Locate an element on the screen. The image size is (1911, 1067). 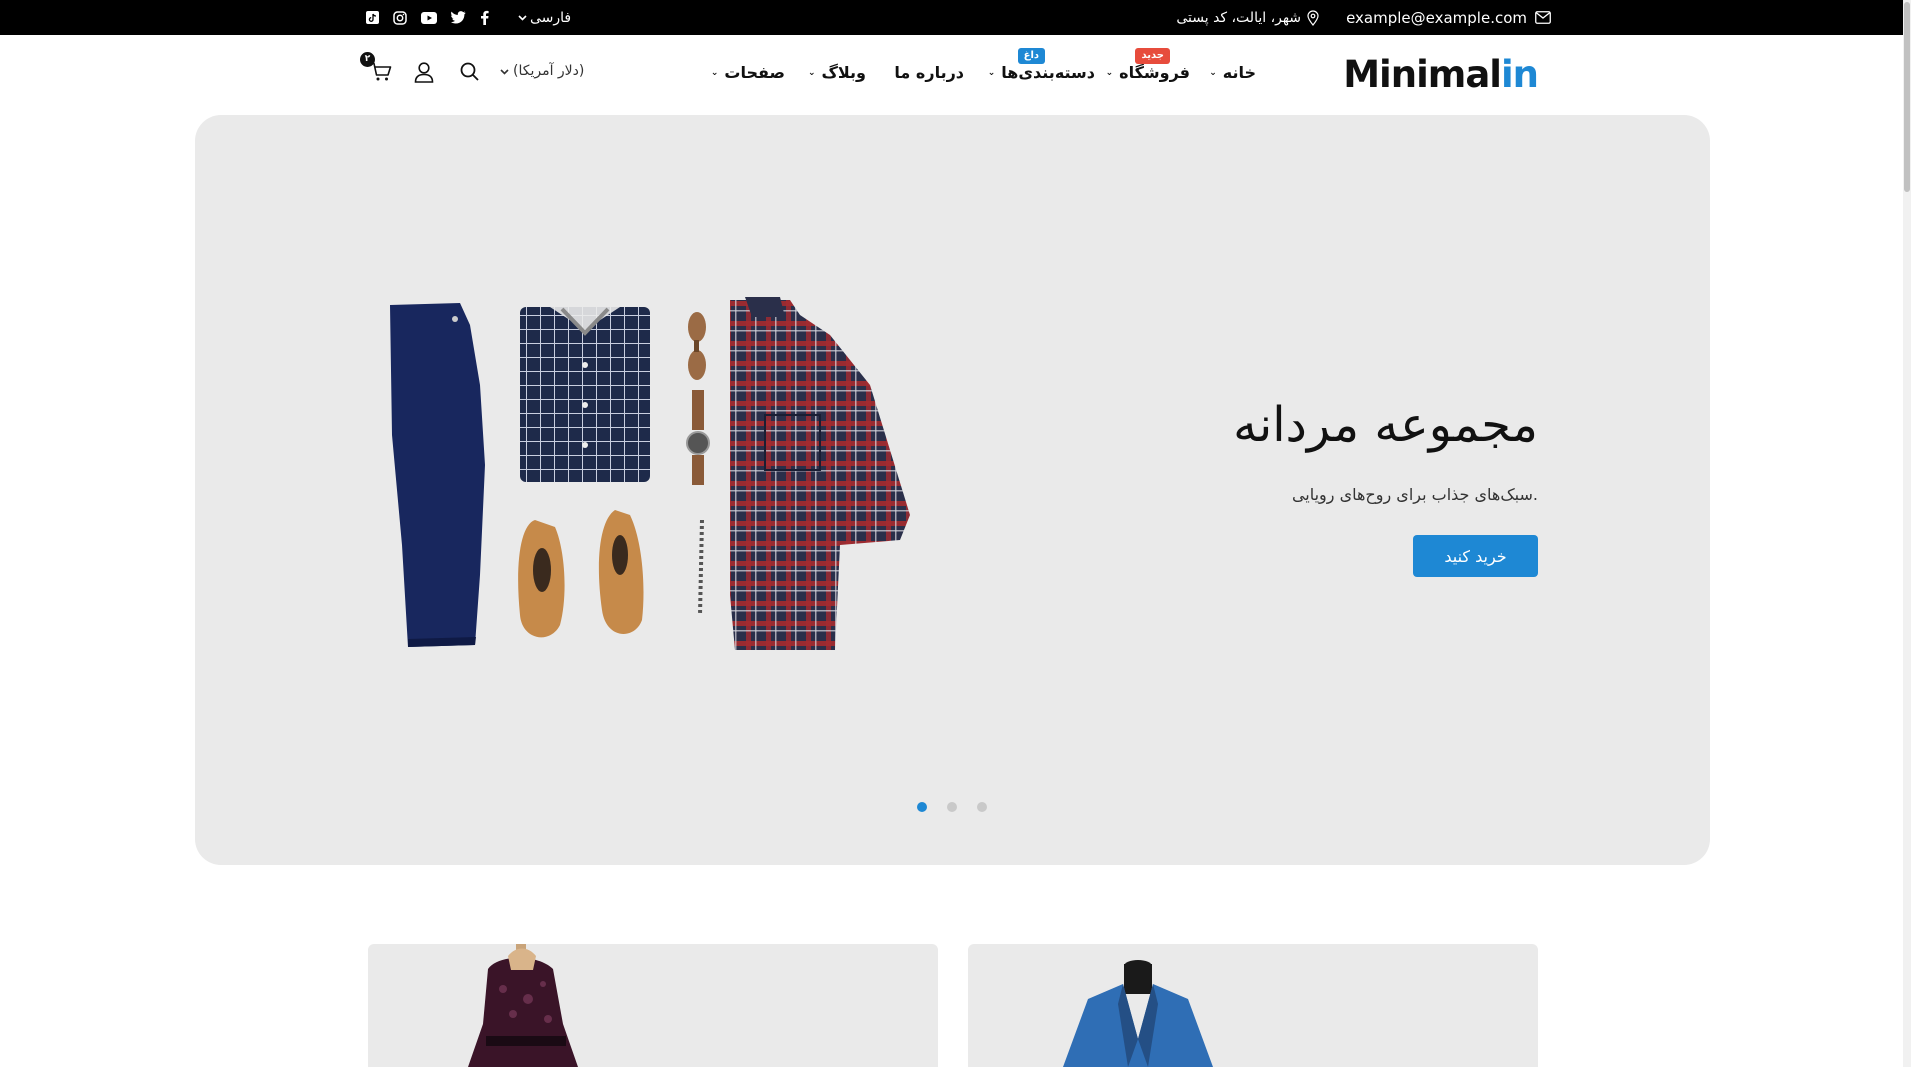
slider-pagination is located at coordinates (952, 807).